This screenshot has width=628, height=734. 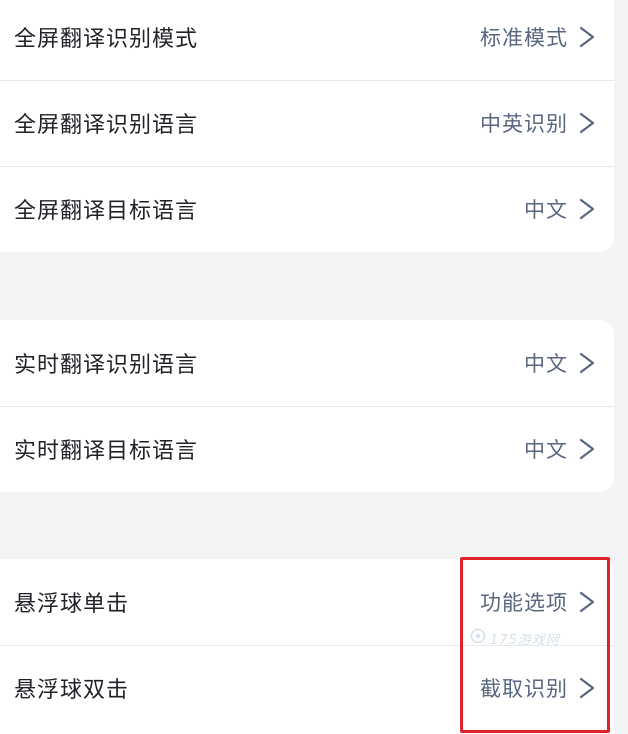 I want to click on setting-value-area: 功能选项, so click(x=539, y=602).